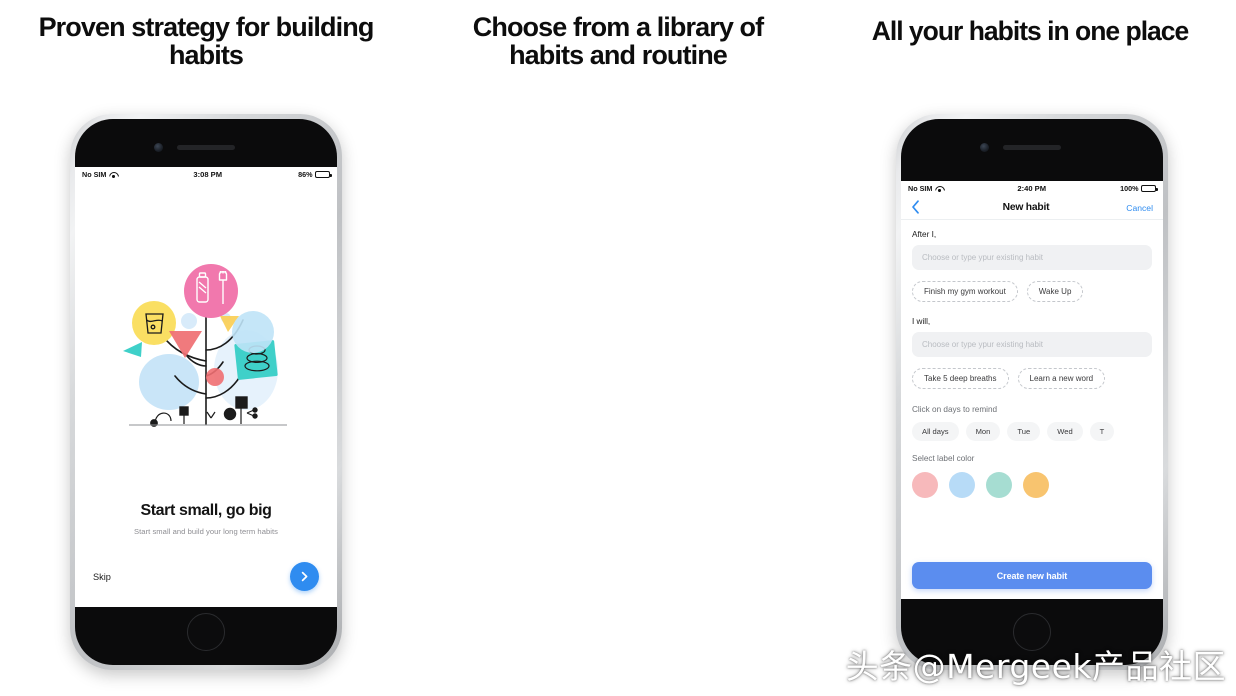  I want to click on wifi-icon, so click(113, 174).